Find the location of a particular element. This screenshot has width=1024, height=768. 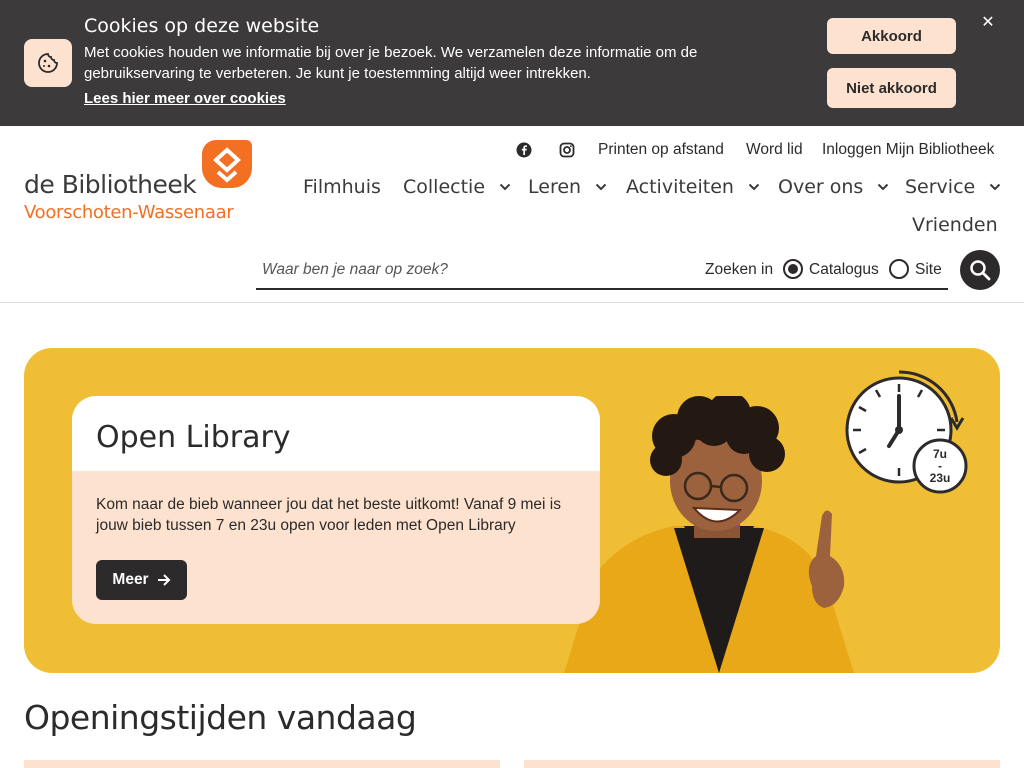

nav-item-vrienden: Vrienden is located at coordinates (955, 225).